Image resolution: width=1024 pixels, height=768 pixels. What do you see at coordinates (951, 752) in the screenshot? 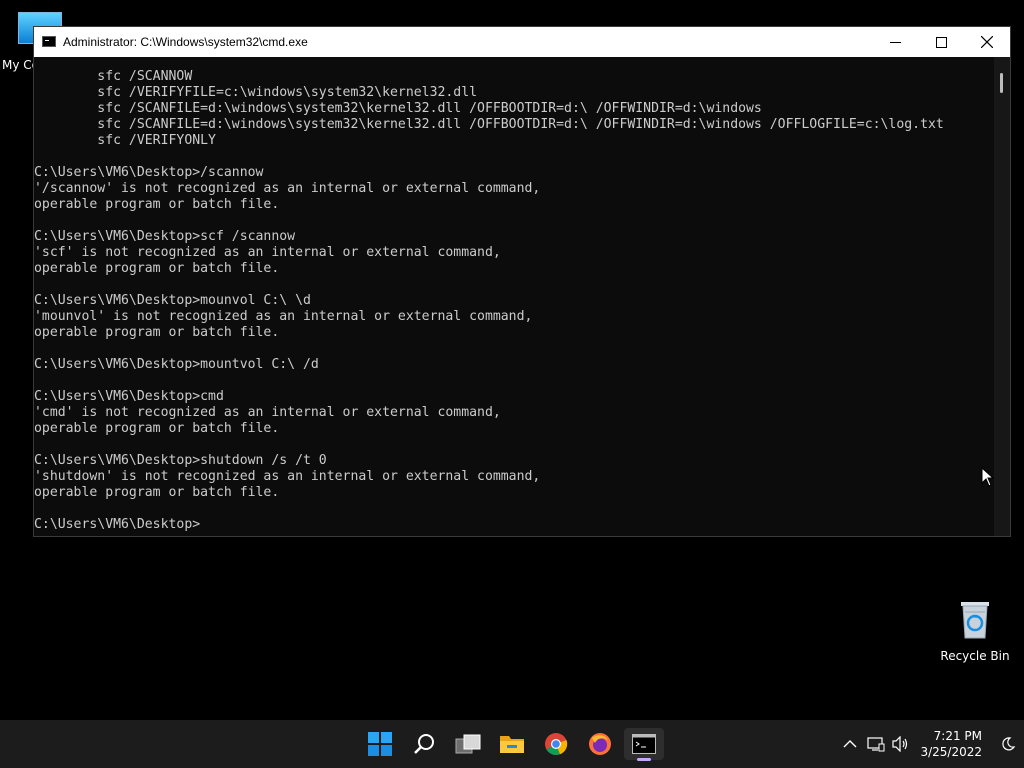
I see `clock-date: 3/25/2022` at bounding box center [951, 752].